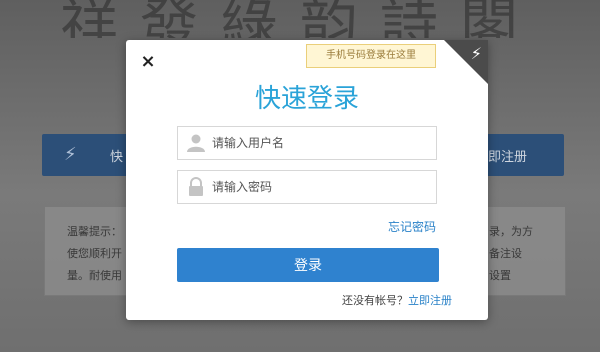 The width and height of the screenshot is (600, 352). I want to click on username-input, so click(317, 143).